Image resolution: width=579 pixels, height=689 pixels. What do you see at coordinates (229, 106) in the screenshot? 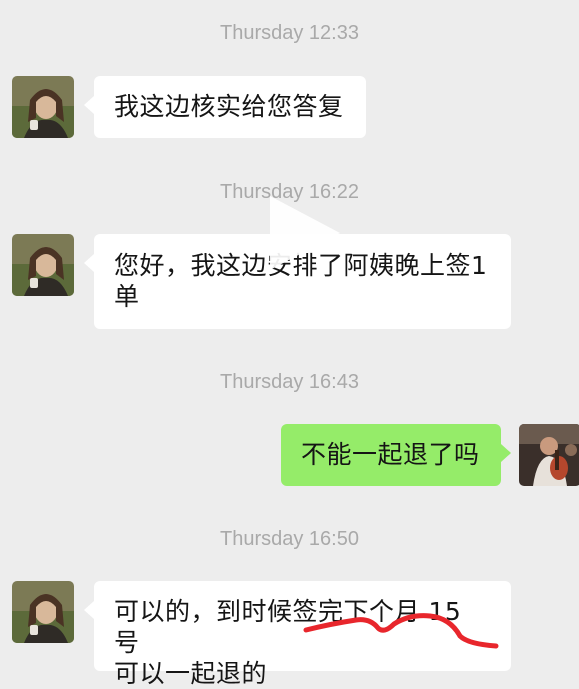
I see `message-text: 我这边核实给您答复` at bounding box center [229, 106].